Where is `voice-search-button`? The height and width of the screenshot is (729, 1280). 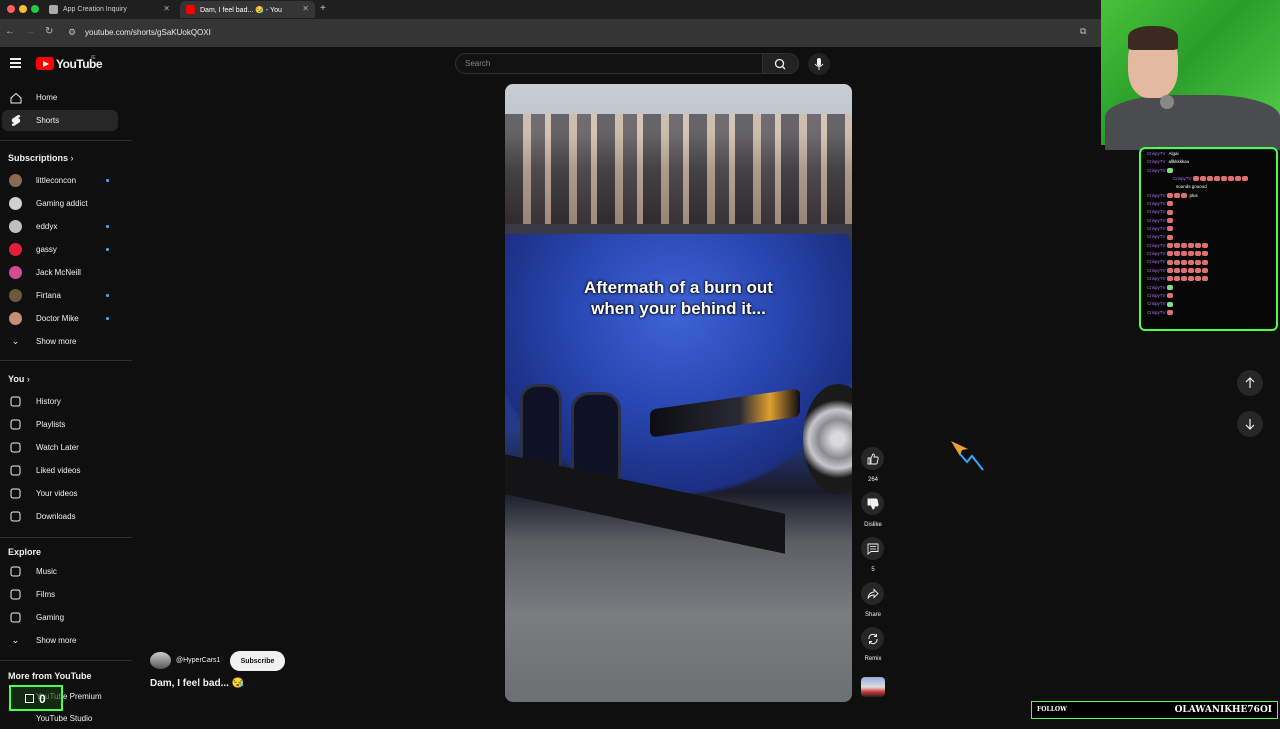 voice-search-button is located at coordinates (819, 64).